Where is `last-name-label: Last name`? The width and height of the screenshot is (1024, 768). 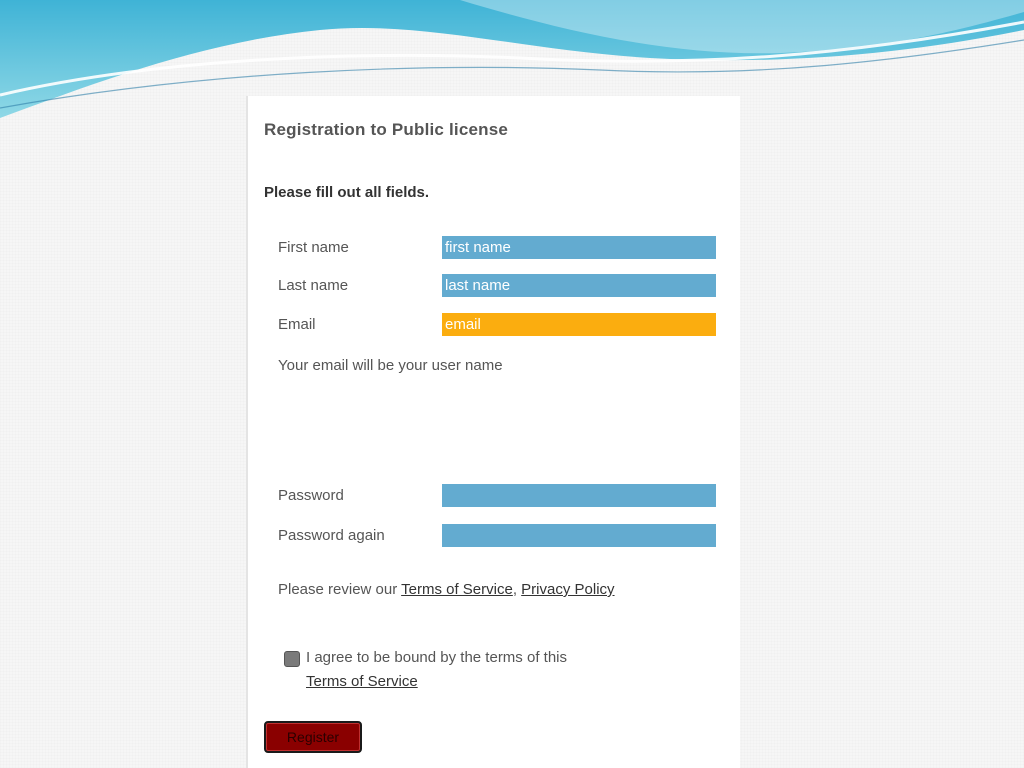 last-name-label: Last name is located at coordinates (313, 285).